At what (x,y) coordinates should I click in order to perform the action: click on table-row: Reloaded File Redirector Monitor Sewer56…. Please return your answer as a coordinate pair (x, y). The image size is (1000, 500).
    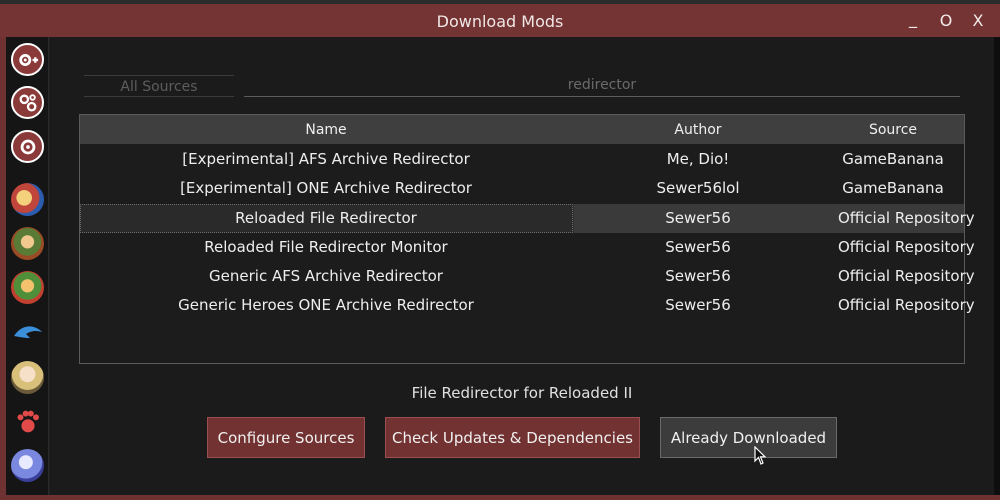
    Looking at the image, I should click on (527, 247).